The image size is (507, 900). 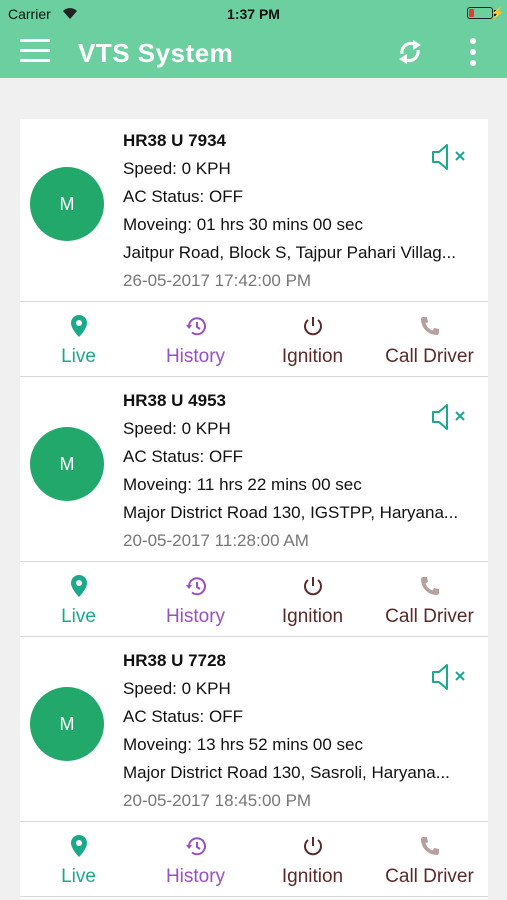 I want to click on moving-duration-text: Moveing: 13 hrs 52 mins 00 sec, so click(x=243, y=744).